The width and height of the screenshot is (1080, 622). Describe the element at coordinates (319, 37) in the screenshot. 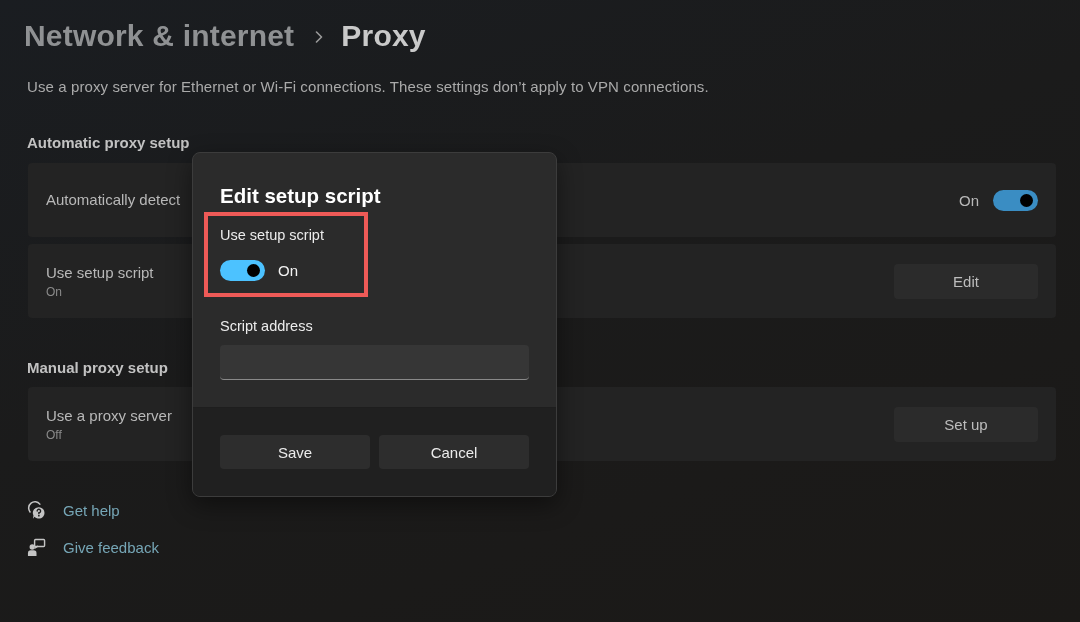

I see `chevron-right-icon` at that location.